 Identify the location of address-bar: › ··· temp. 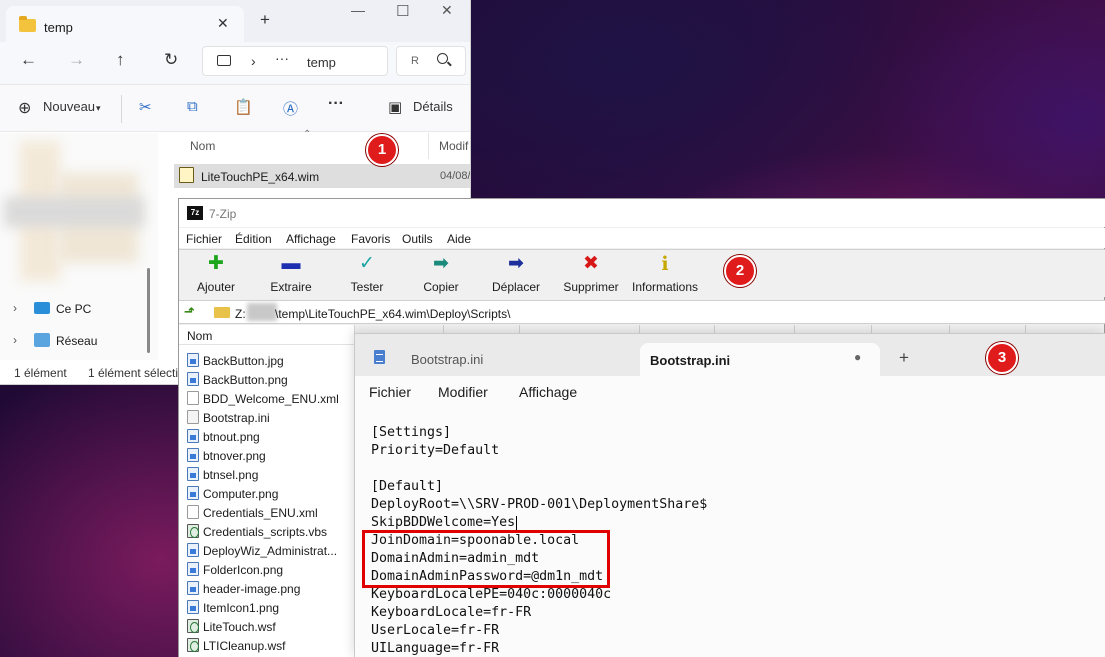
(295, 61).